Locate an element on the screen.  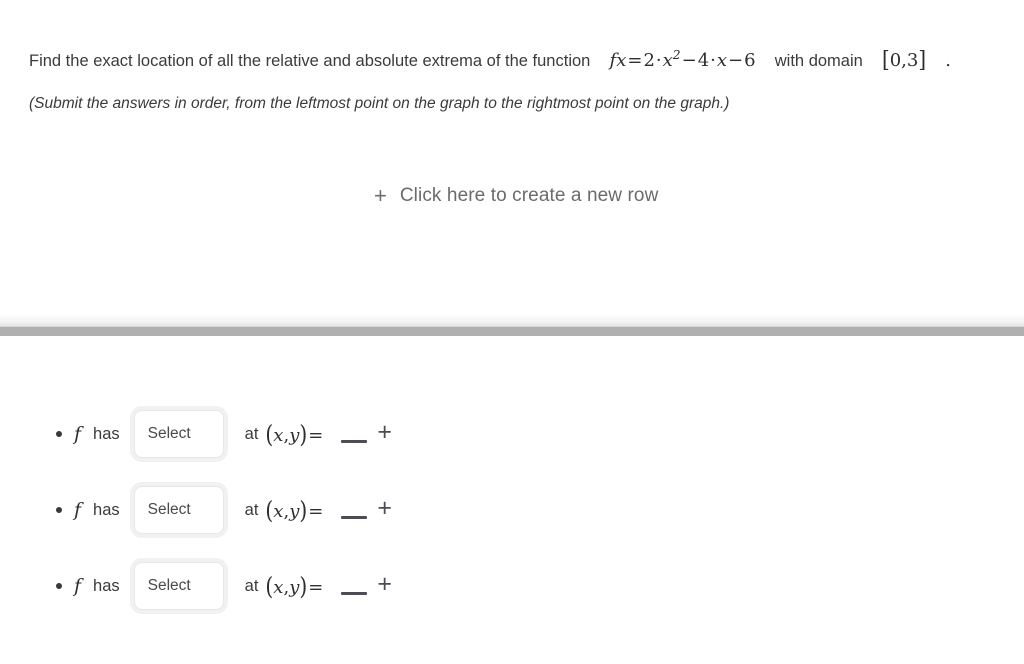
function-variable: x is located at coordinates (621, 60).